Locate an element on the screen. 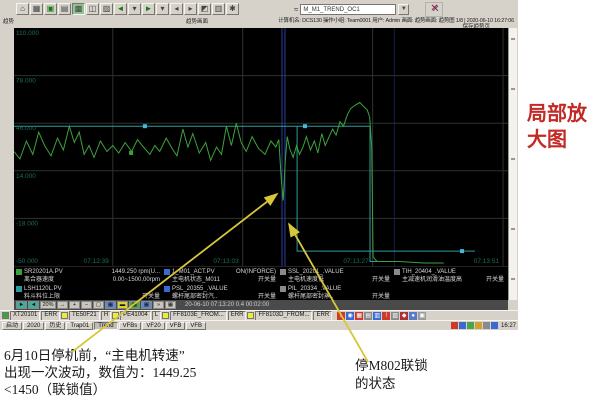  trend-page-combobox: M_M1_TREND_OC1 is located at coordinates (348, 9).